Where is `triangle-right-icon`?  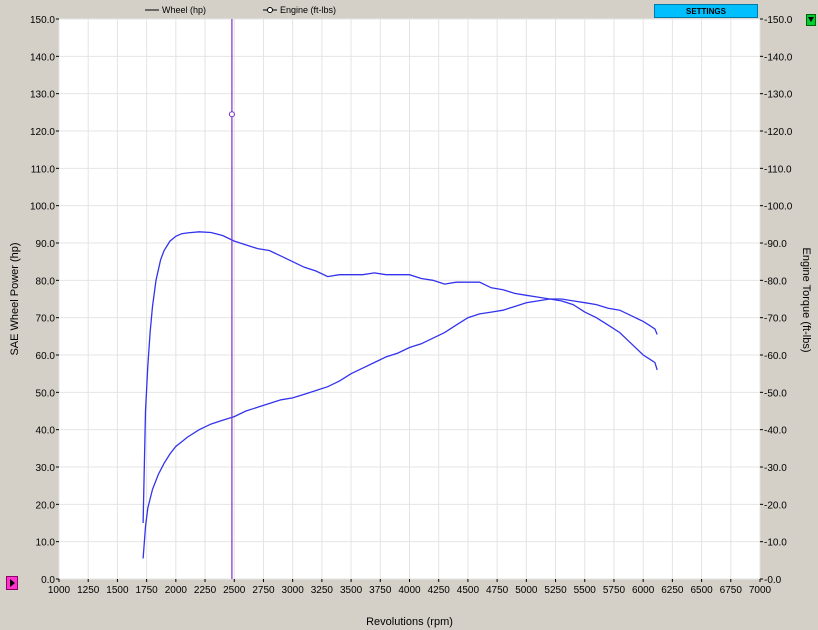
triangle-right-icon is located at coordinates (12, 583).